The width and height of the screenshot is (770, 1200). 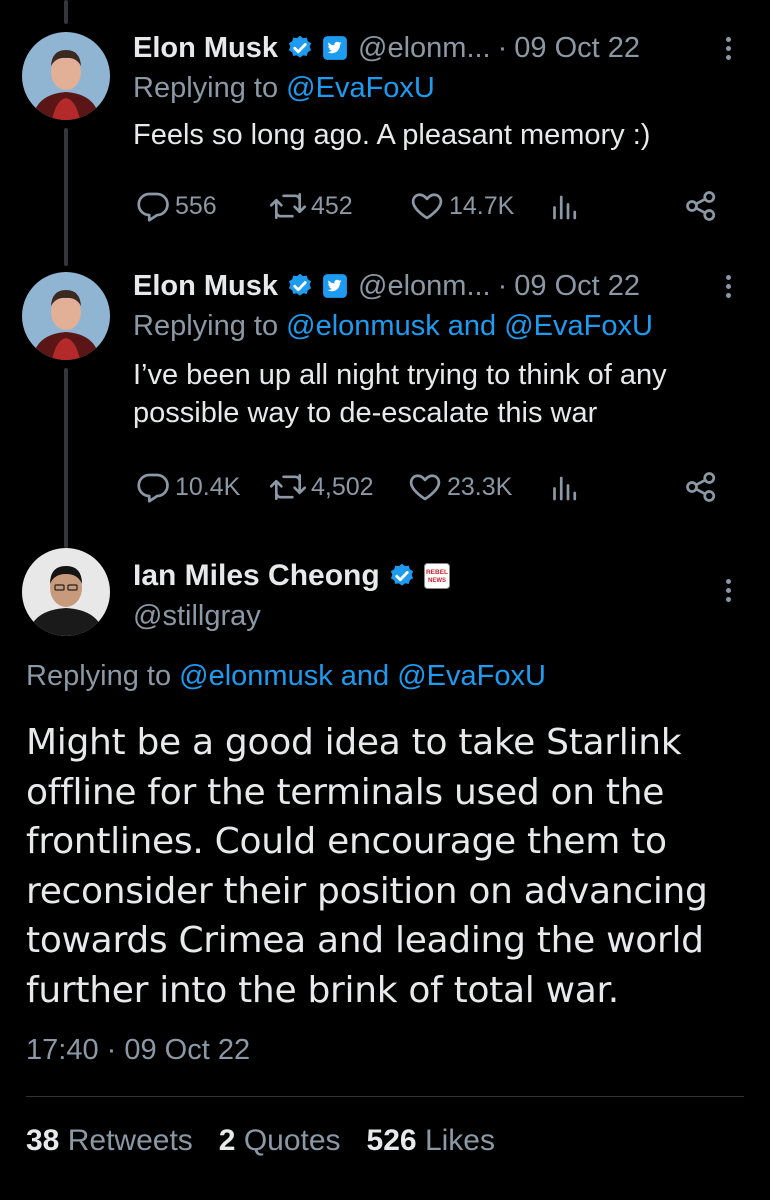 I want to click on retweets-label: Retweets, so click(x=130, y=1140).